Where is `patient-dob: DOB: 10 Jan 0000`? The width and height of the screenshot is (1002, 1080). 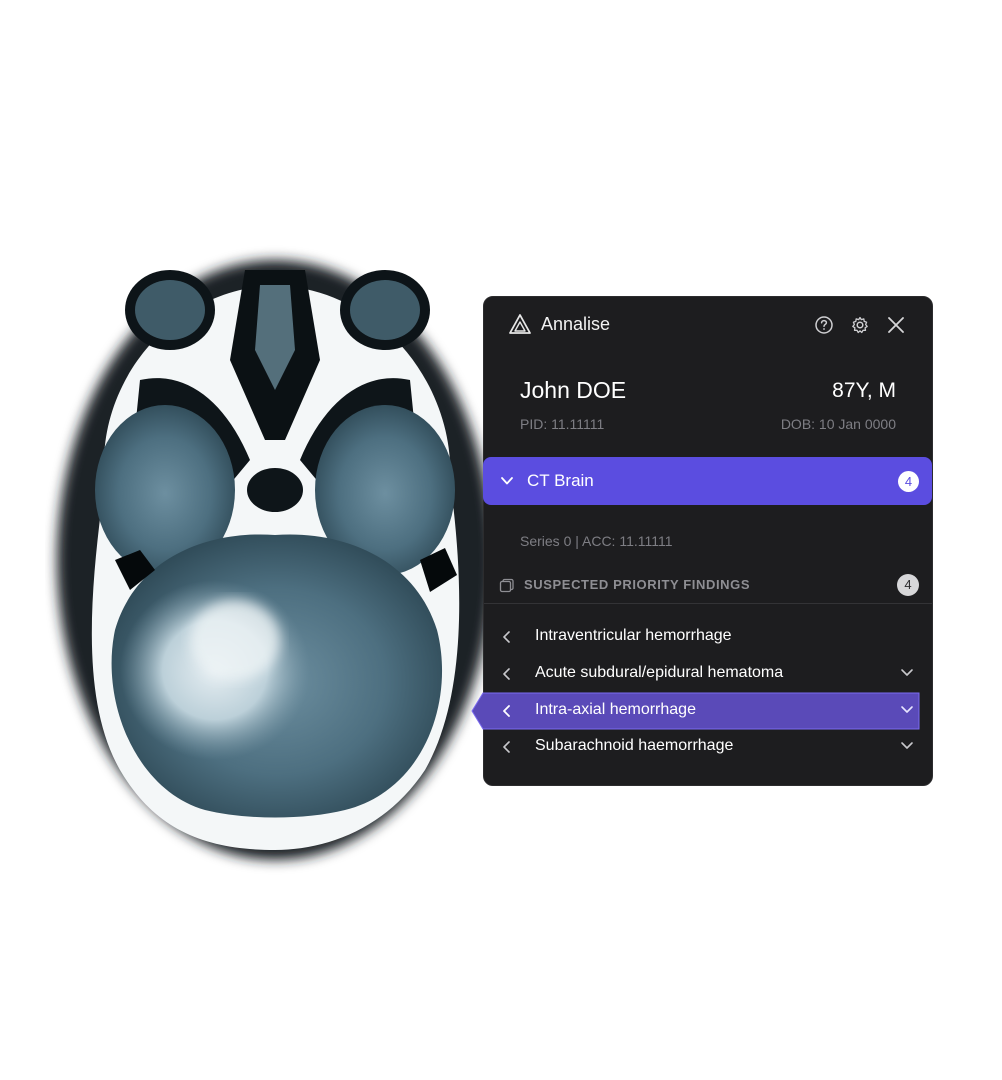 patient-dob: DOB: 10 Jan 0000 is located at coordinates (838, 424).